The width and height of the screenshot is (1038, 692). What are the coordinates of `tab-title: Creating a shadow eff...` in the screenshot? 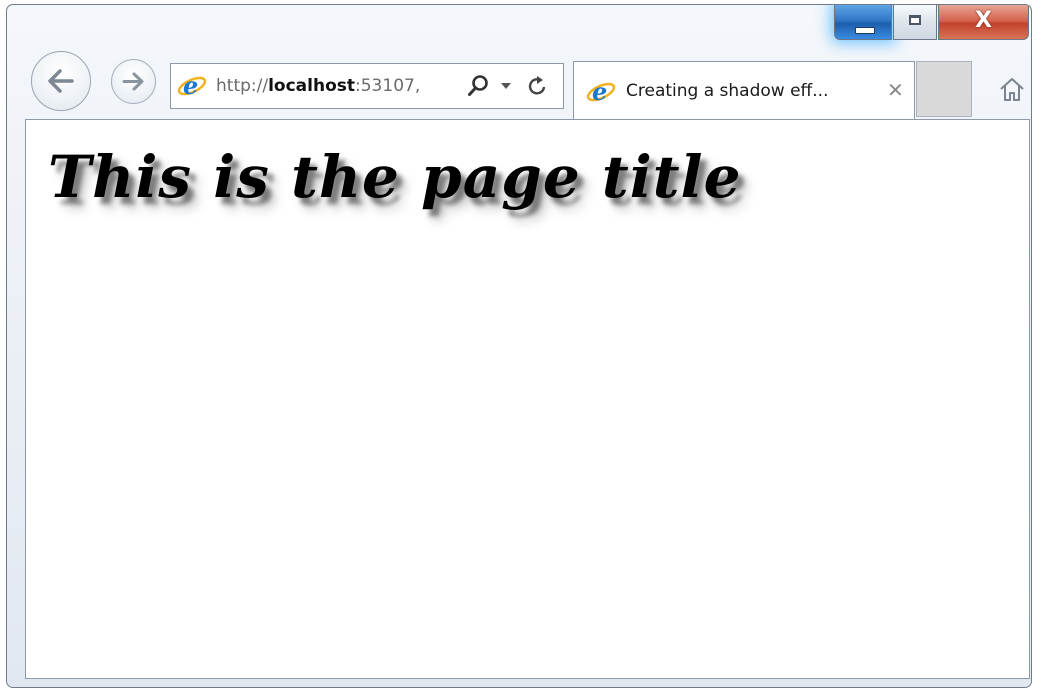 It's located at (727, 91).